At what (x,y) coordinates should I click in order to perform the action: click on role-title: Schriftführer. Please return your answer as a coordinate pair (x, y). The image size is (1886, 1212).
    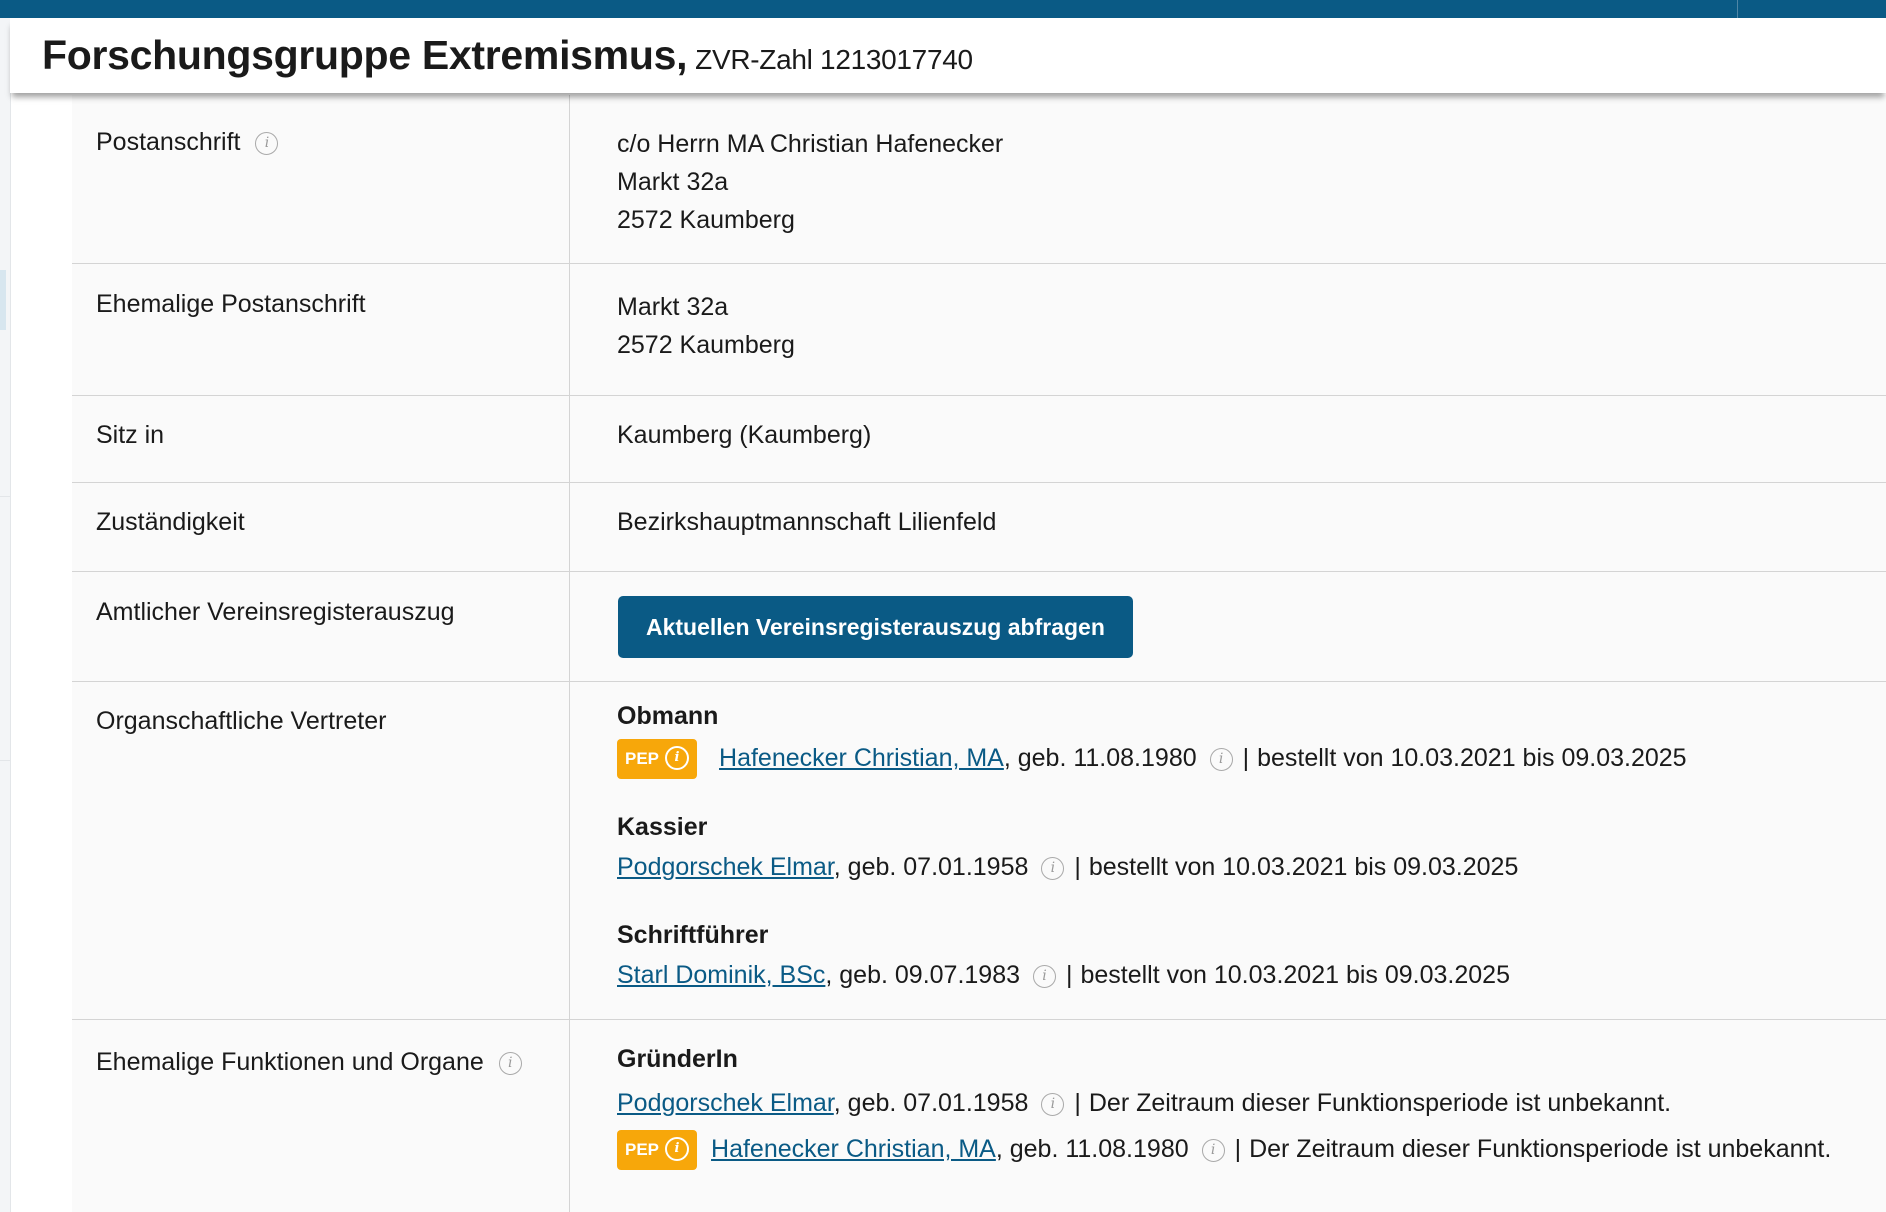
    Looking at the image, I should click on (693, 935).